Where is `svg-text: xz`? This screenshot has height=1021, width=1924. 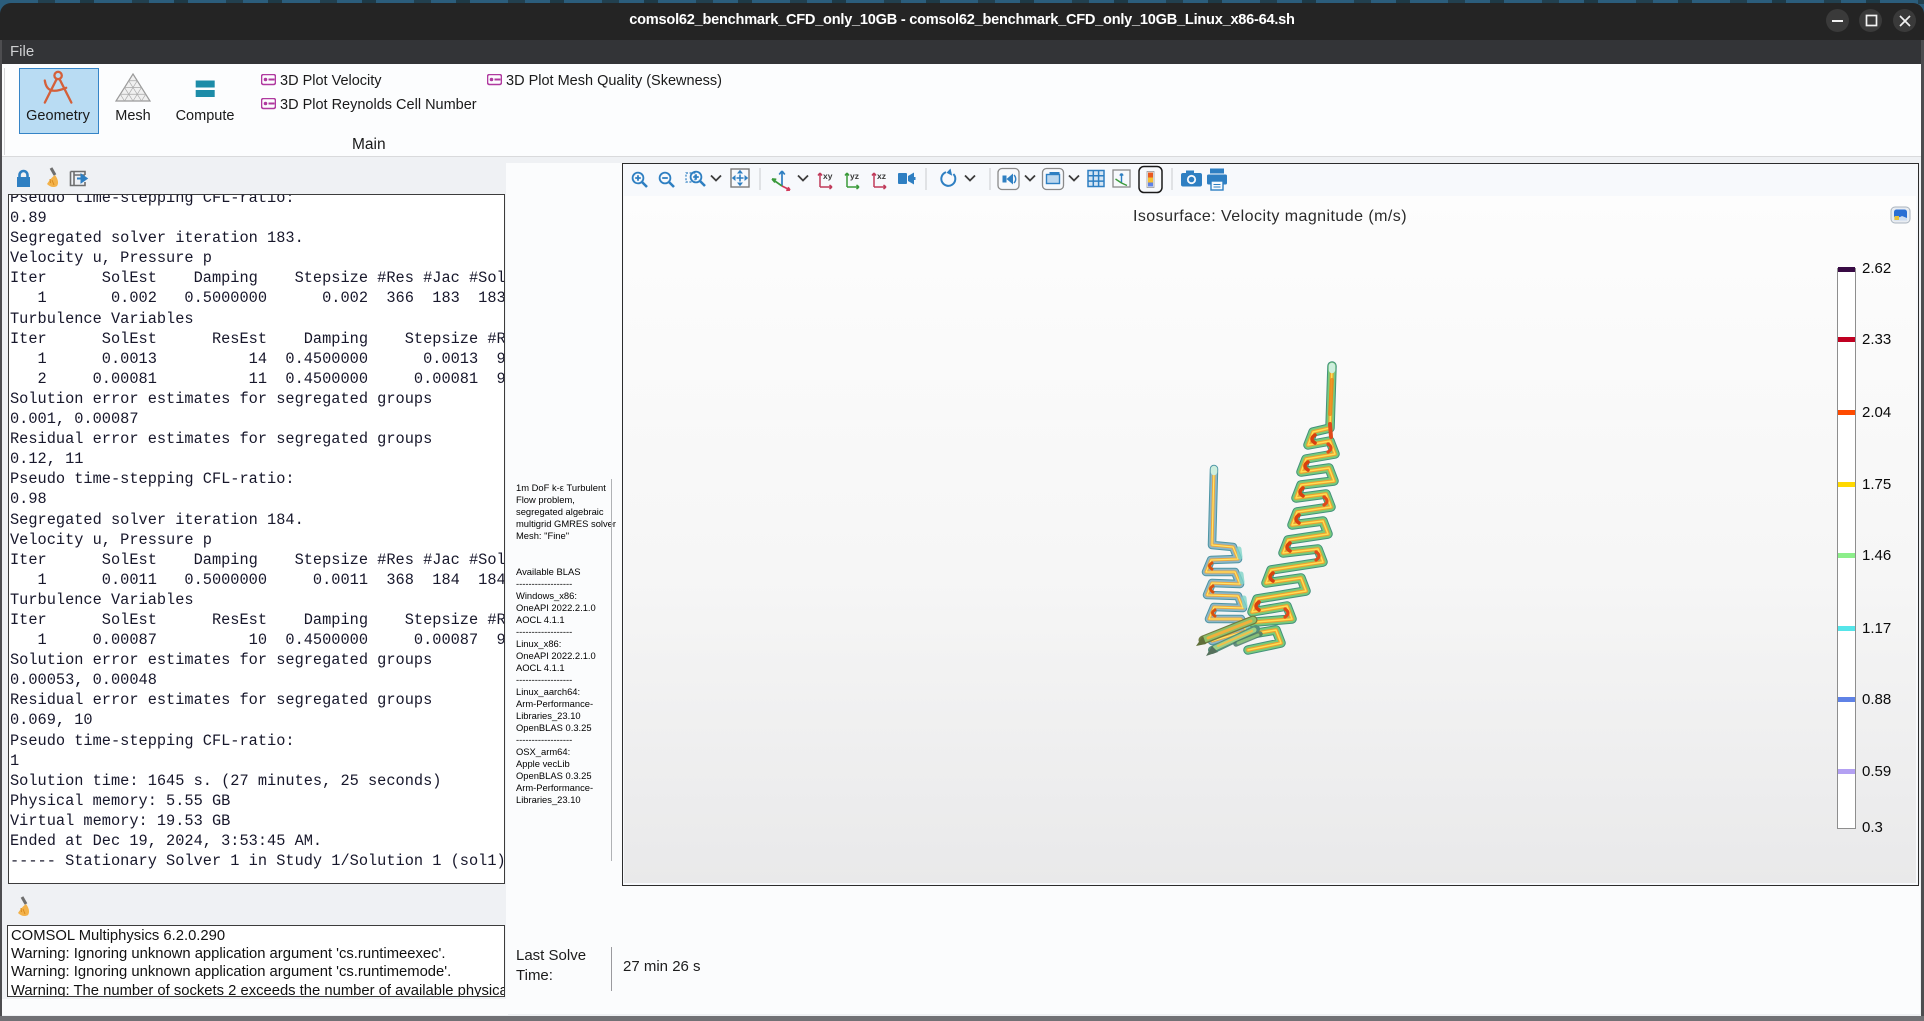
svg-text: xz is located at coordinates (881, 176).